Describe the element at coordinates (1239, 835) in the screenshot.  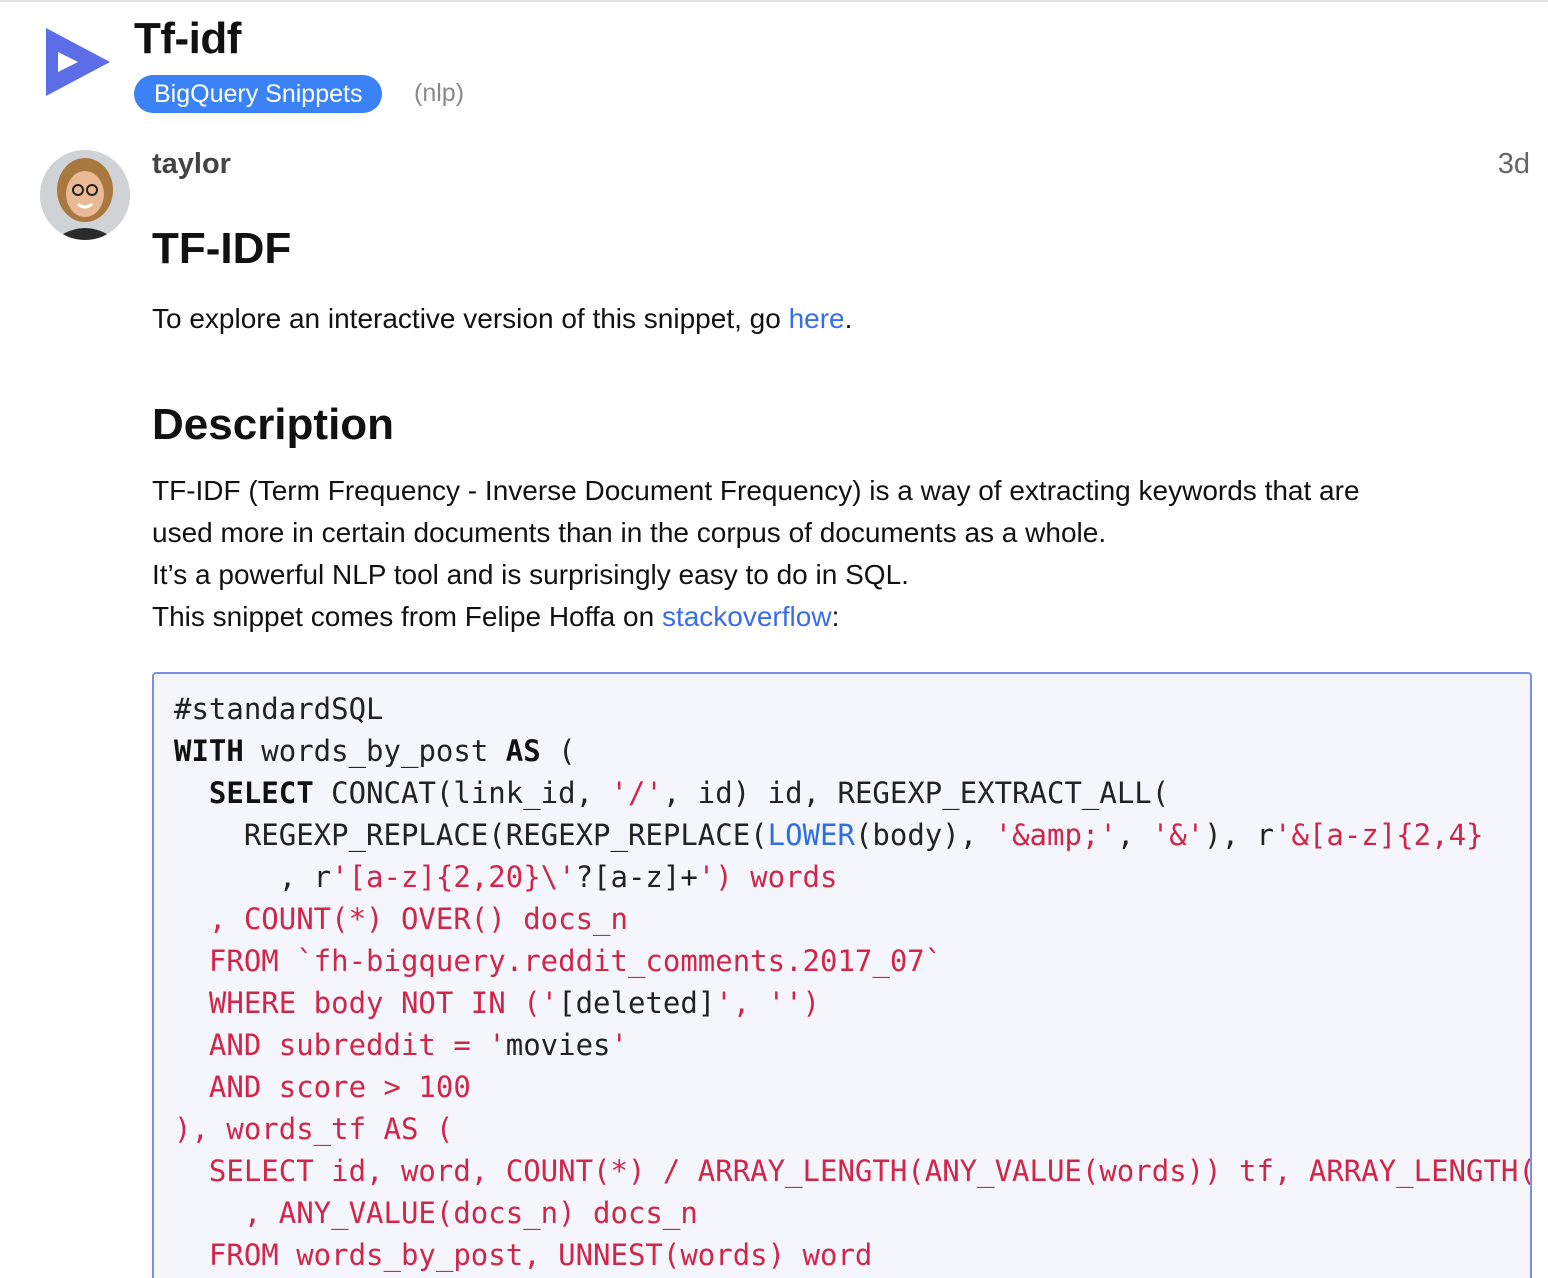
I see `code-text: ), r` at that location.